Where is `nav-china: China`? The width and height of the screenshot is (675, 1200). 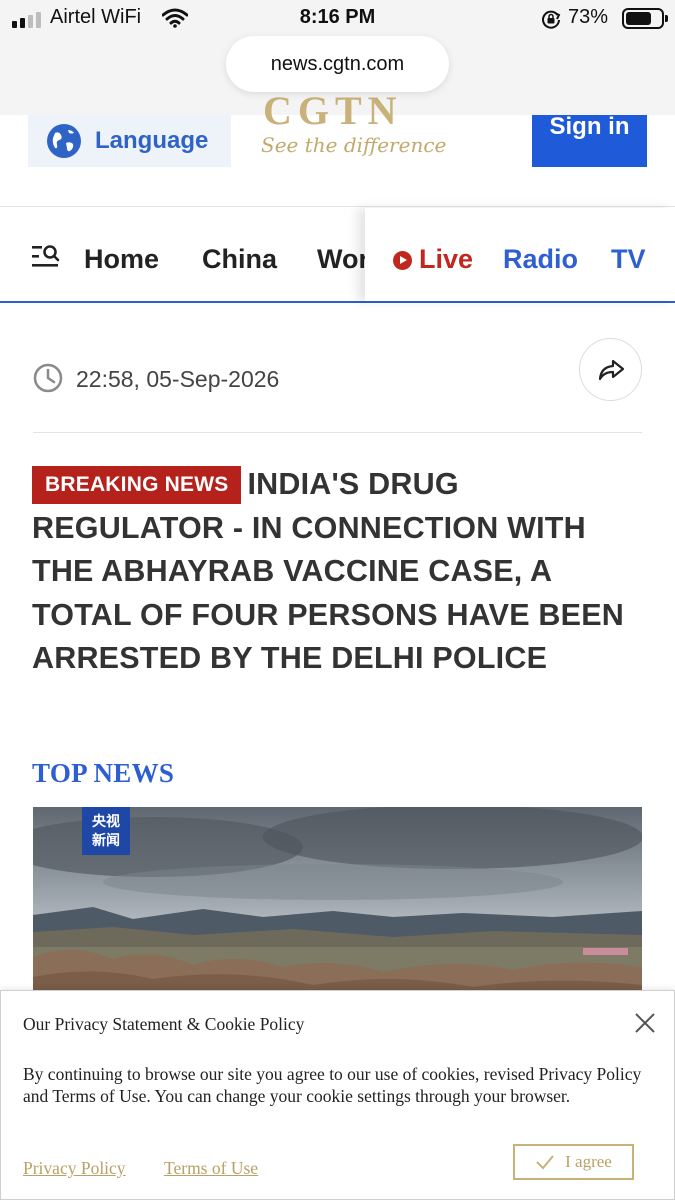
nav-china: China is located at coordinates (239, 259).